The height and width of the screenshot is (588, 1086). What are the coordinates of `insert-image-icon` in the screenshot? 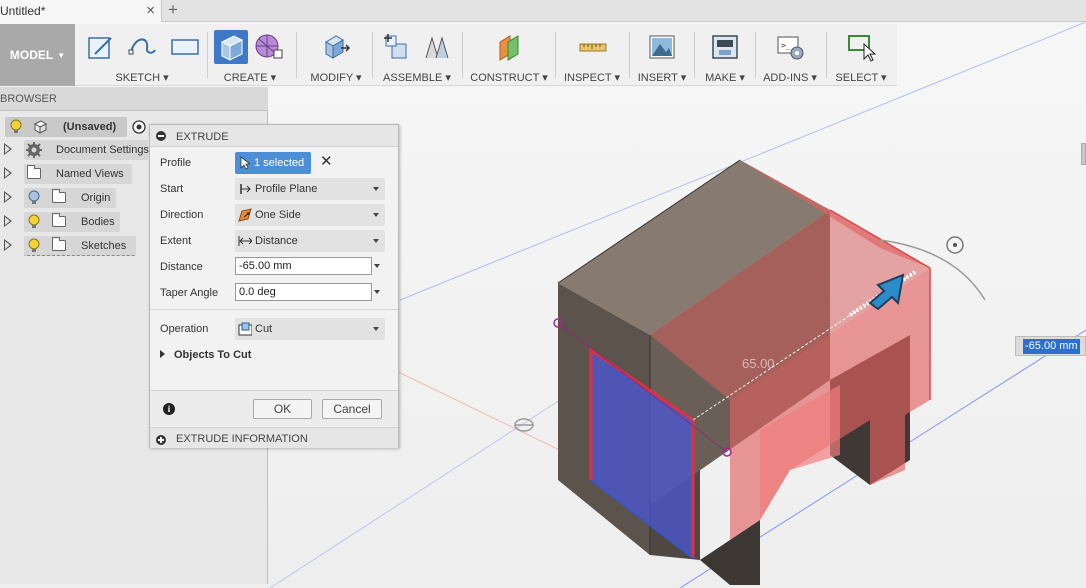 It's located at (662, 47).